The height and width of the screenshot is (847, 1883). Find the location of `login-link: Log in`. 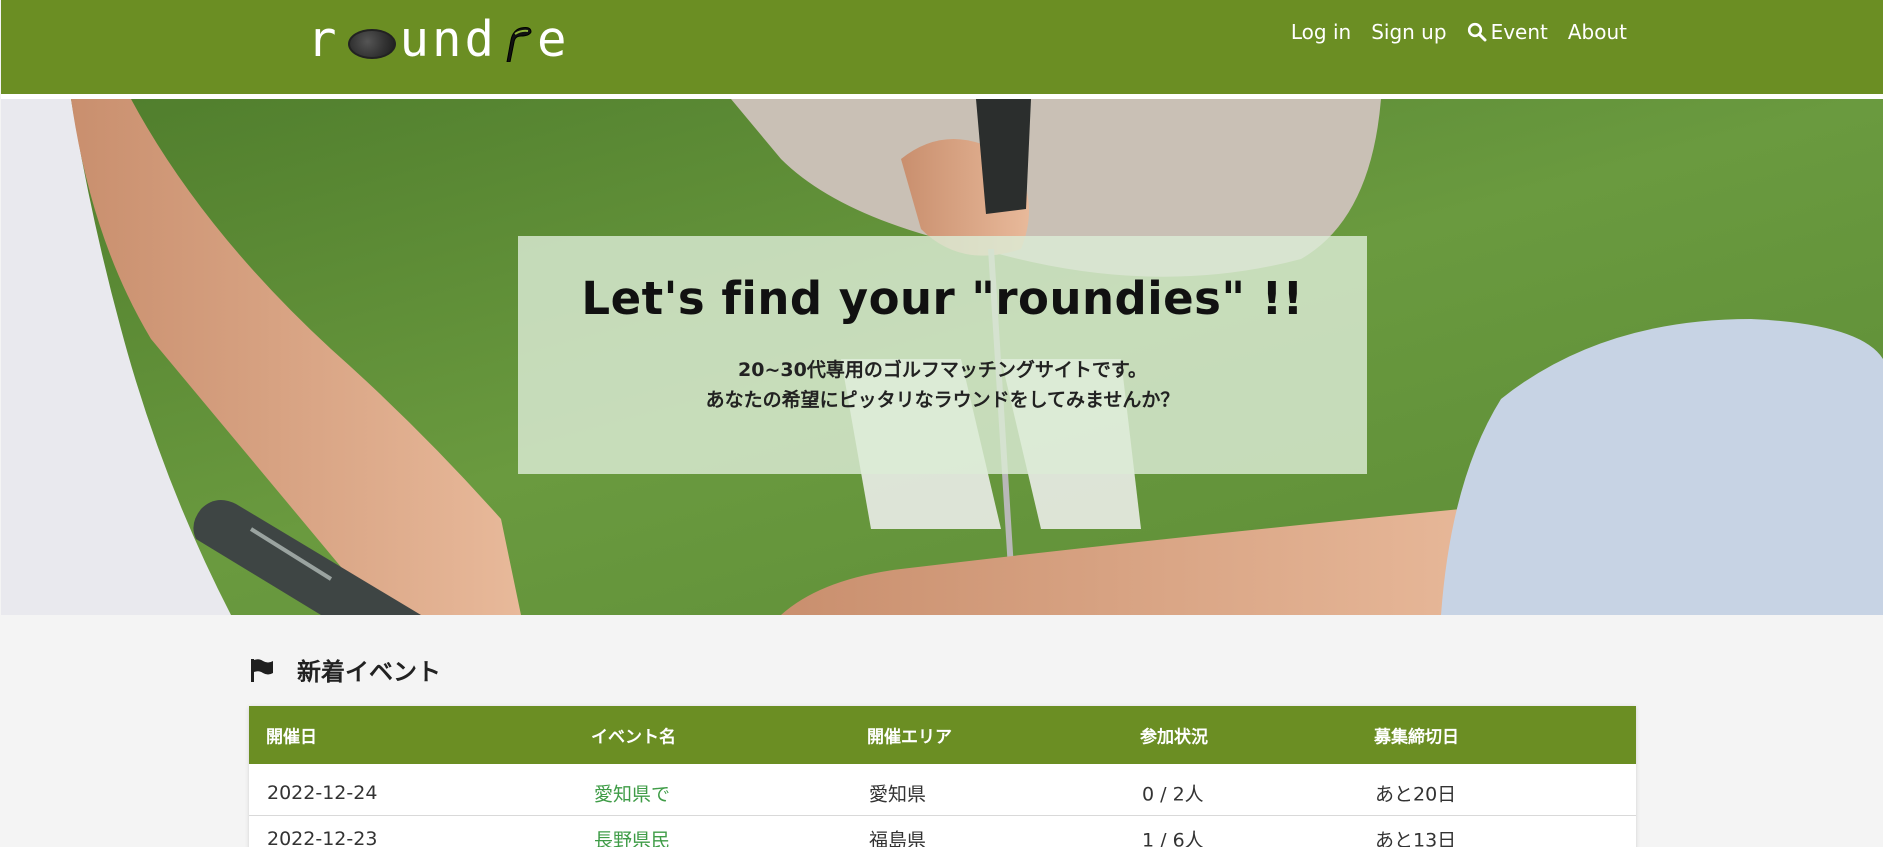

login-link: Log in is located at coordinates (1321, 32).